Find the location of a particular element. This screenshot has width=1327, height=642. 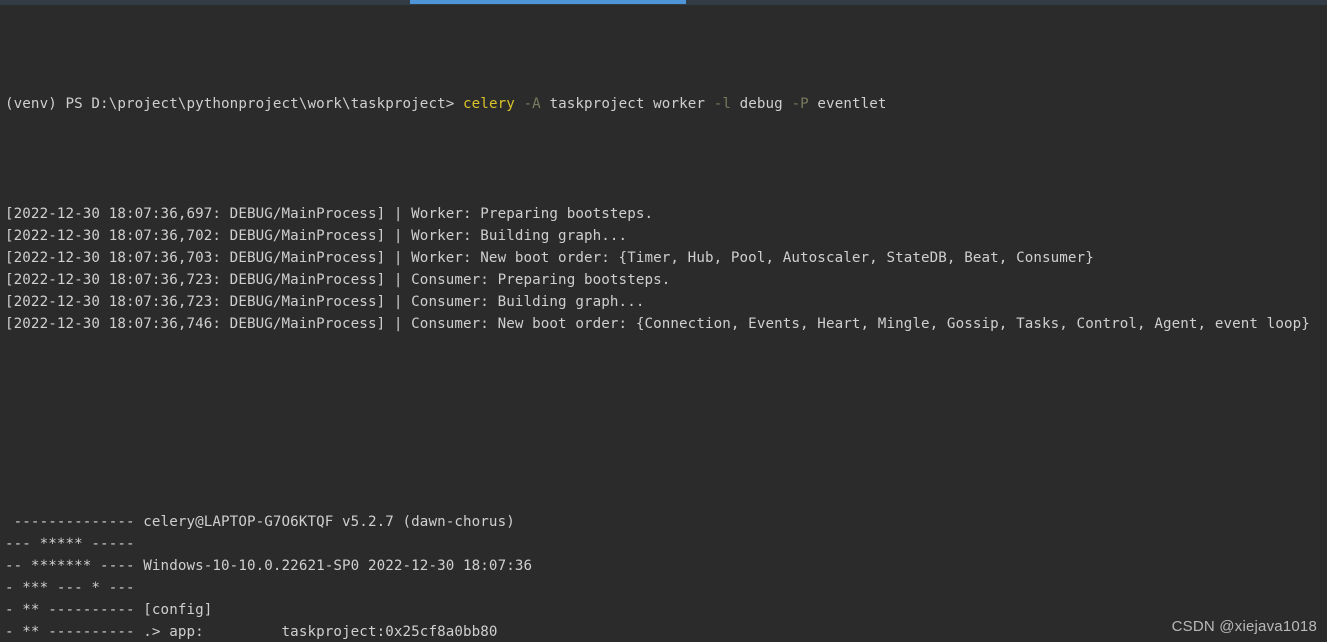

banner-line: - *** --- * --- is located at coordinates (70, 588).